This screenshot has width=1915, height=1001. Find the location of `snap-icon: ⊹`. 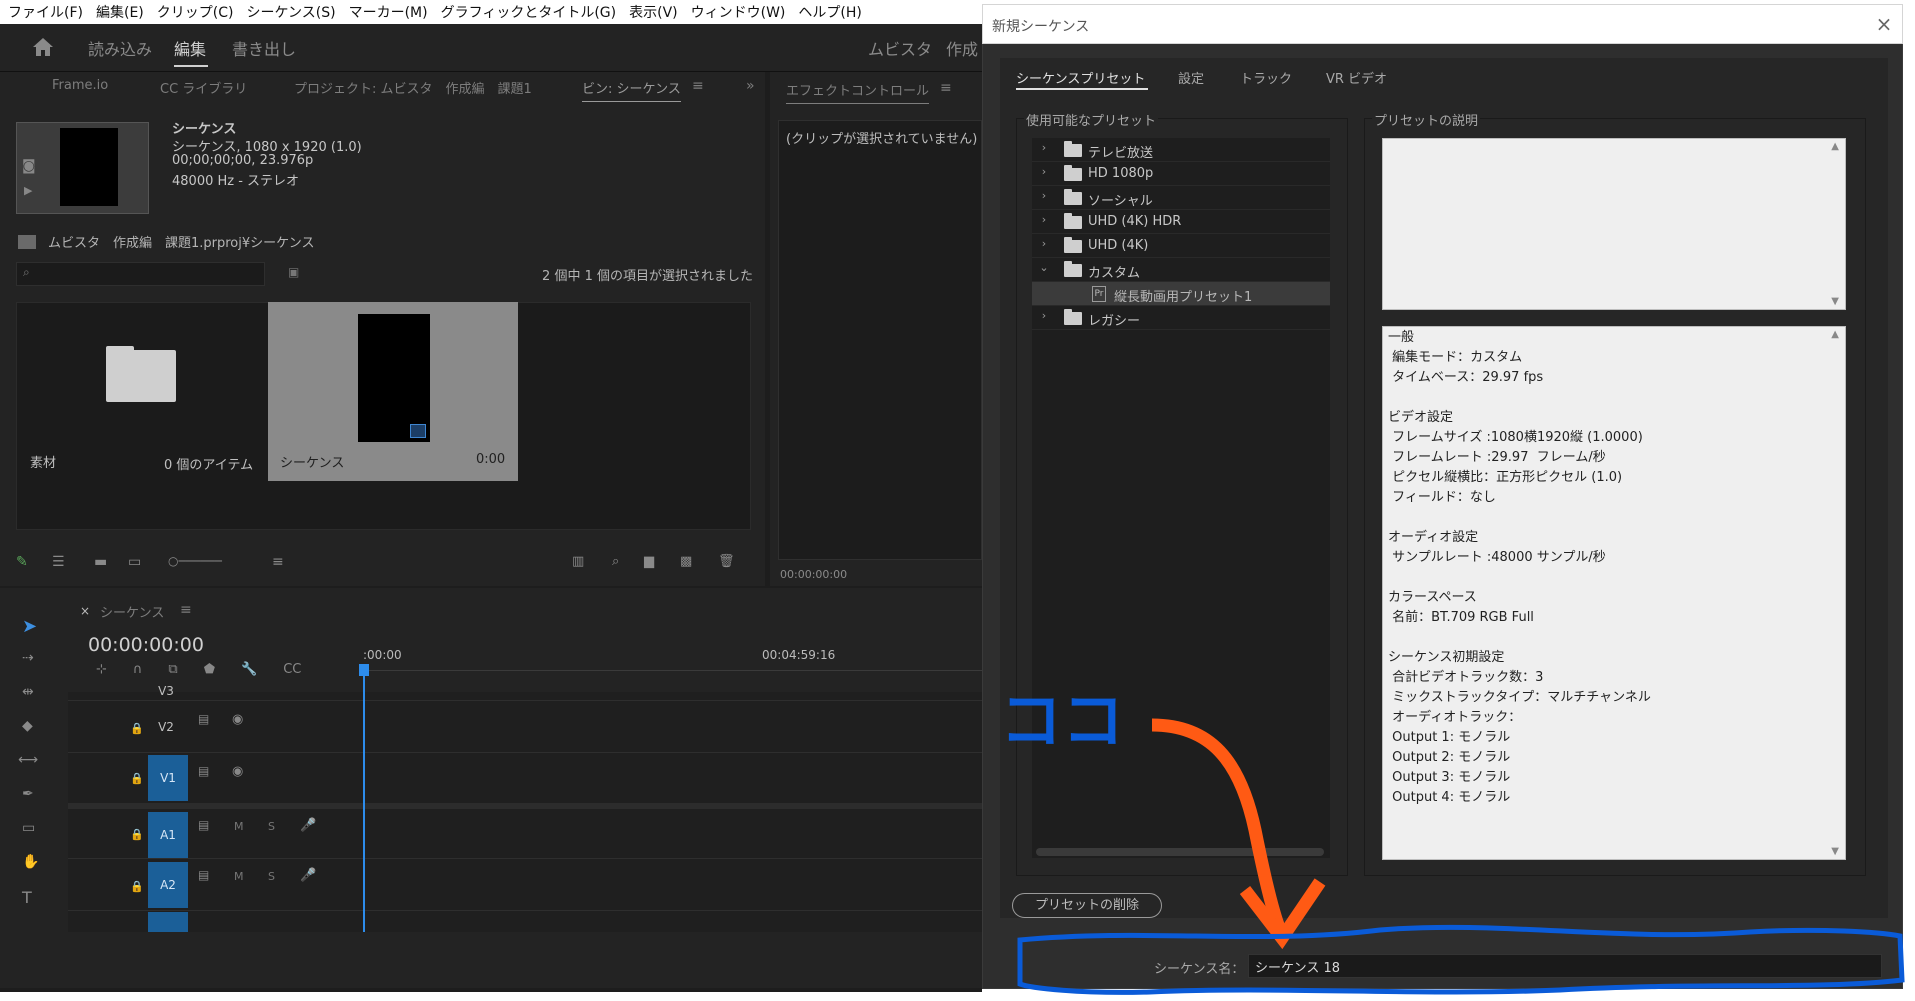

snap-icon: ⊹ is located at coordinates (101, 669).